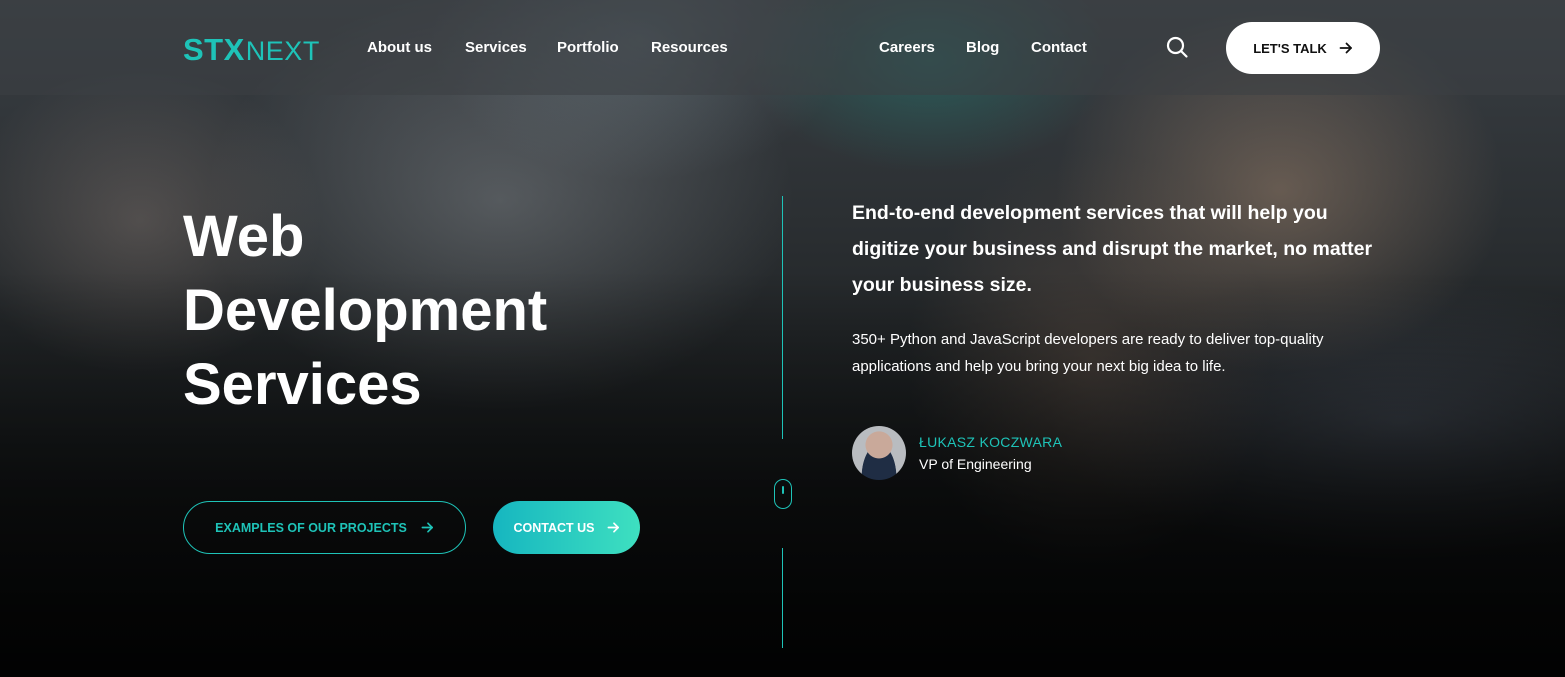  What do you see at coordinates (554, 527) in the screenshot?
I see `contact-us-label: CONTACT US` at bounding box center [554, 527].